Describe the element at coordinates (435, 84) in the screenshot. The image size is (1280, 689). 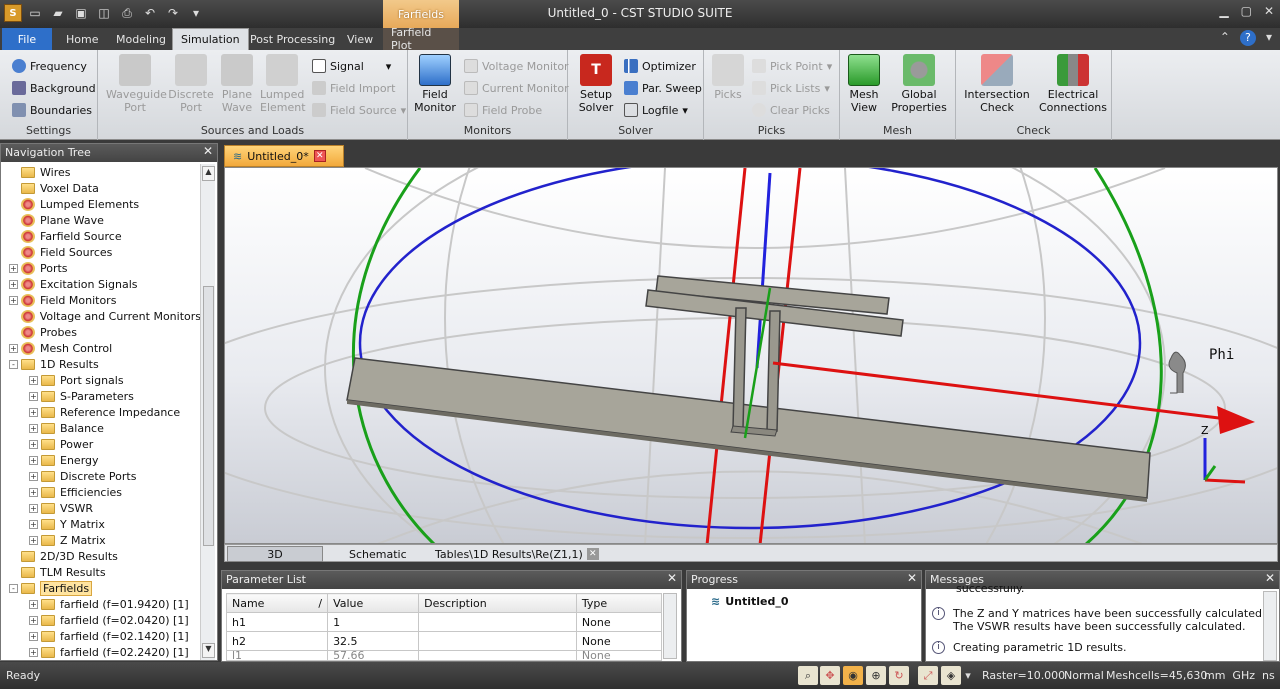
I see `field-monitor-button: Field Monitor` at that location.